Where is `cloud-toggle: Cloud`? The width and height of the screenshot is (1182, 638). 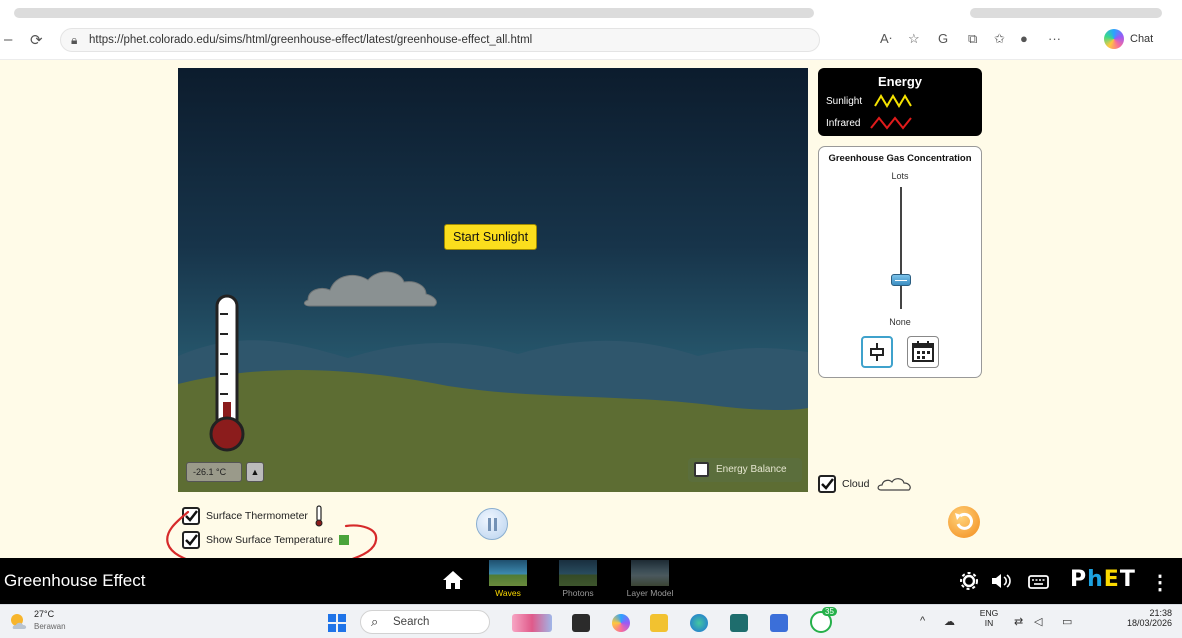 cloud-toggle: Cloud is located at coordinates (866, 484).